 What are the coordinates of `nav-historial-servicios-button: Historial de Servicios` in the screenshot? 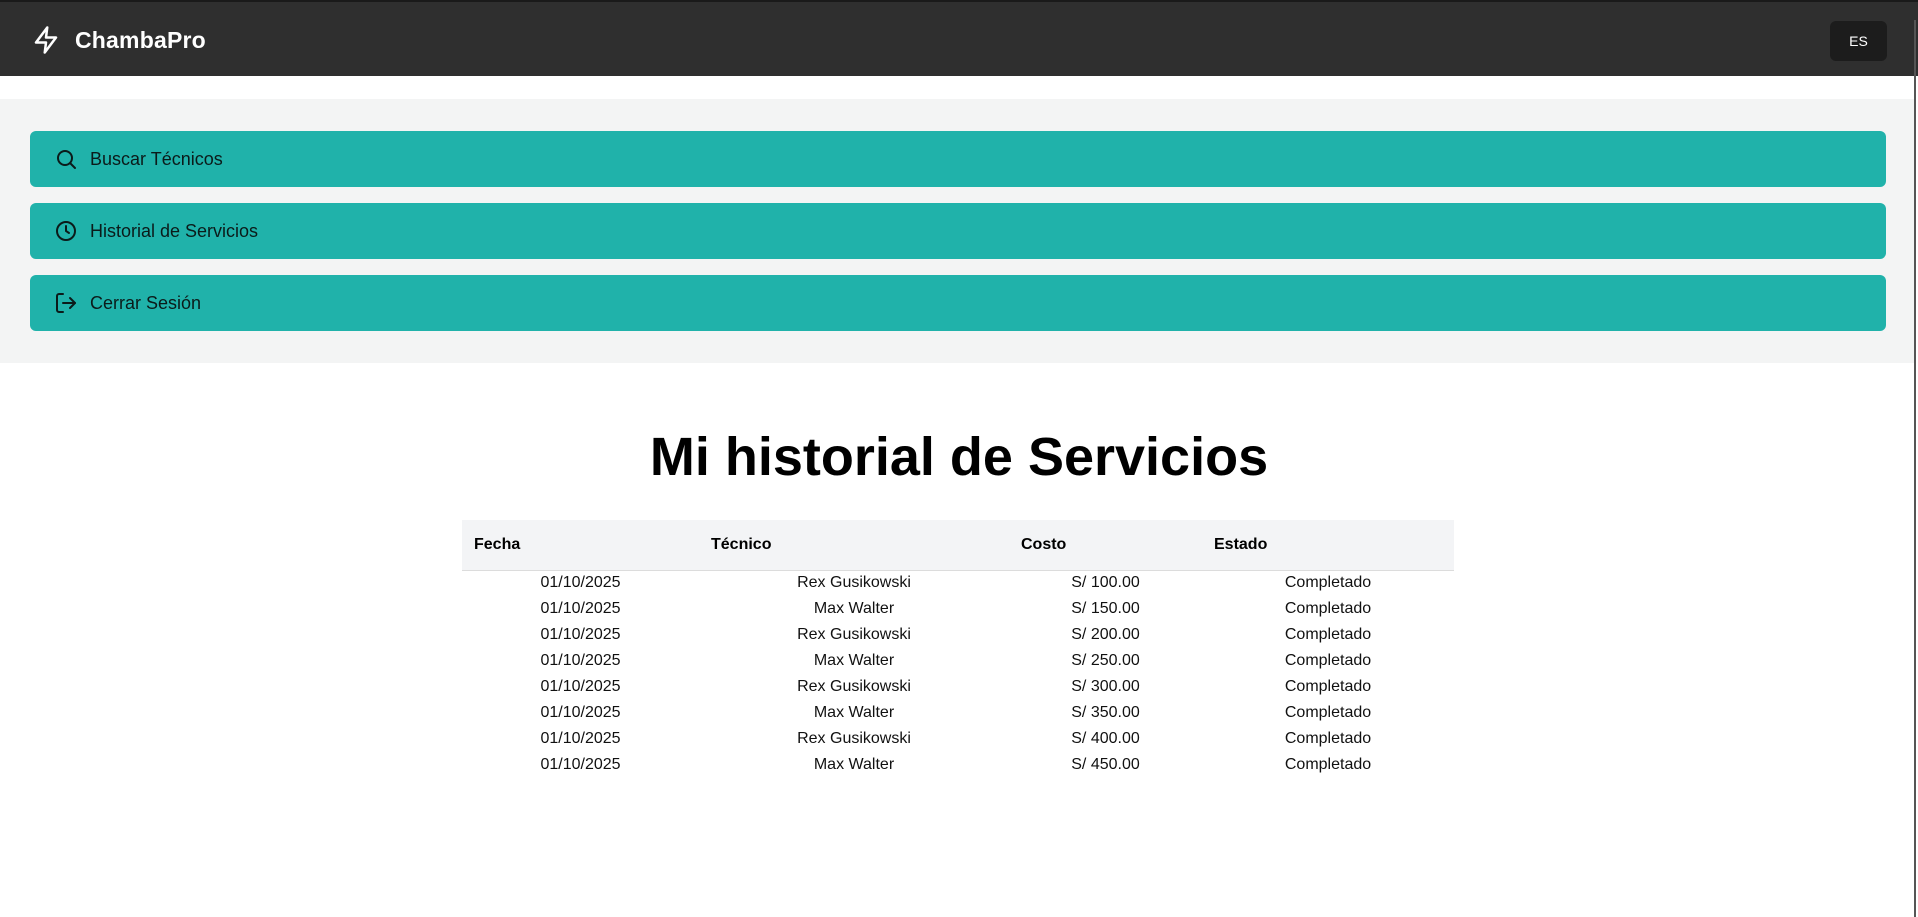 It's located at (958, 231).